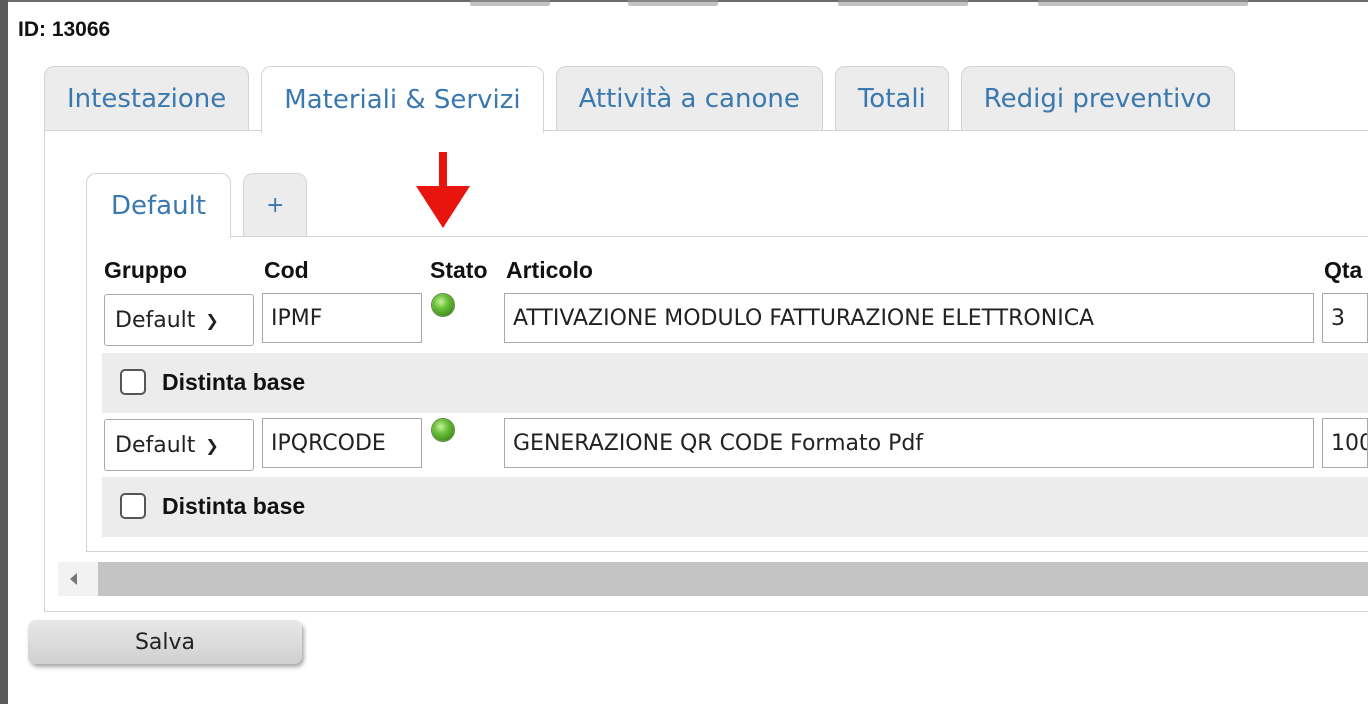 This screenshot has height=704, width=1368. I want to click on horizontal-scrollbar, so click(713, 579).